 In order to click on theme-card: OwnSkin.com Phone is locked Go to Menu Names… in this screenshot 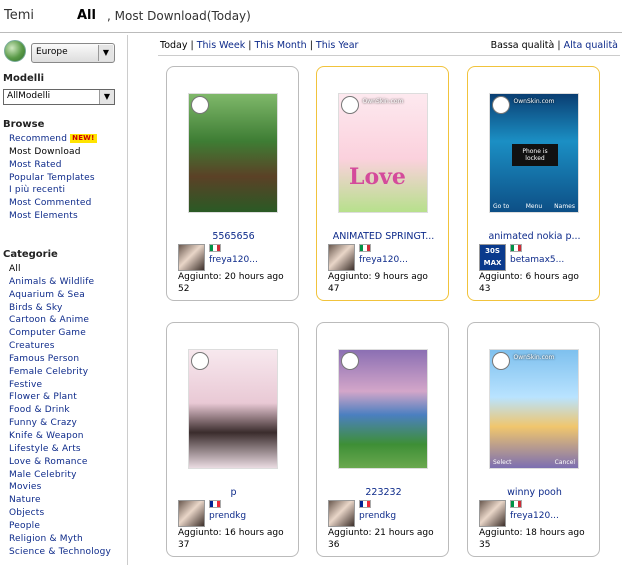, I will do `click(533, 183)`.